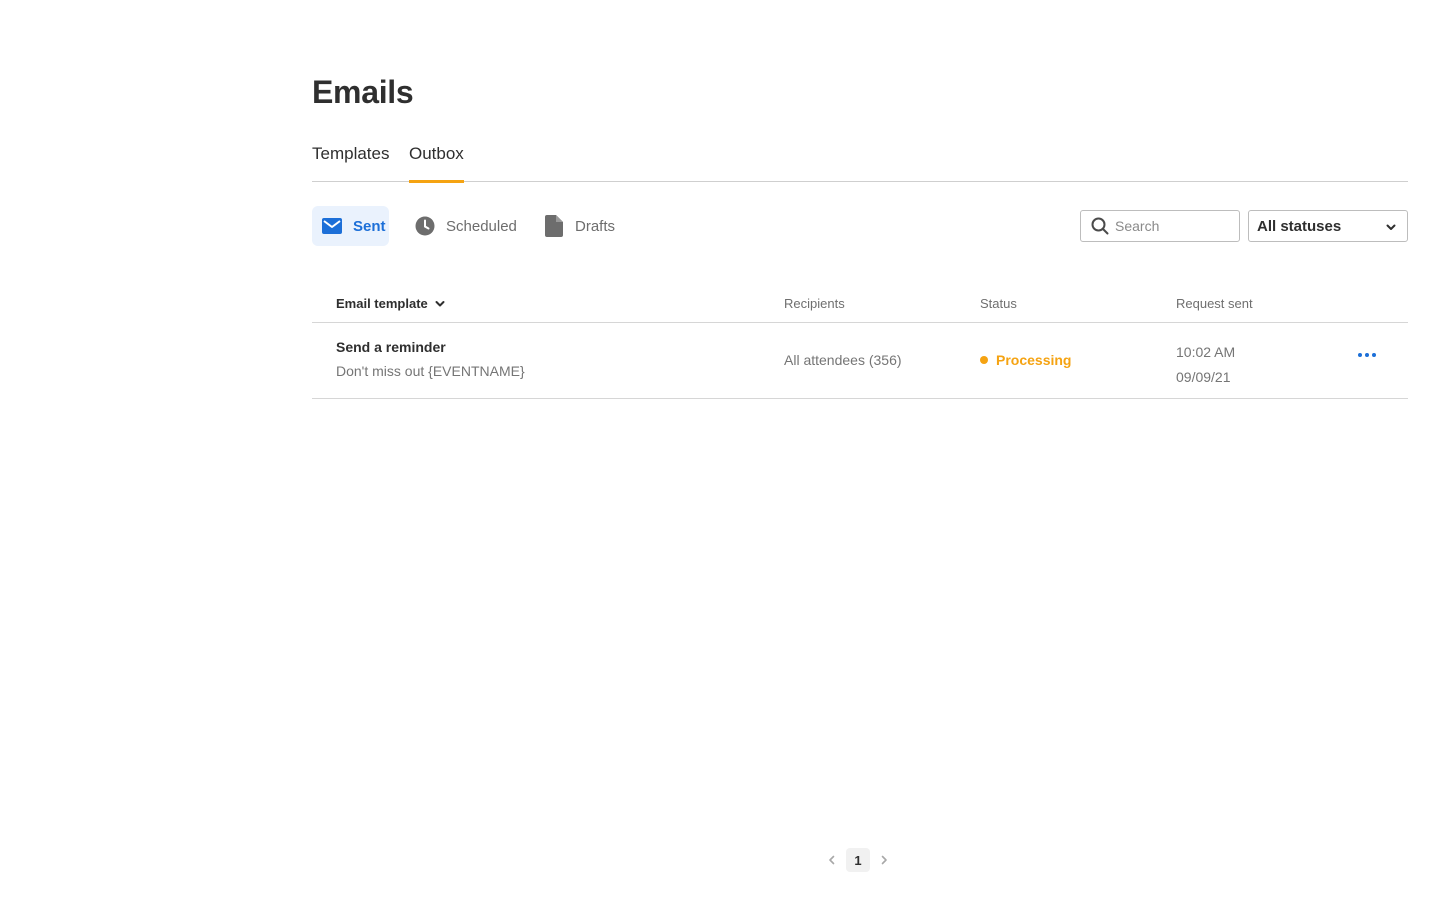  I want to click on request-sent-time: 10:02 AM, so click(1206, 352).